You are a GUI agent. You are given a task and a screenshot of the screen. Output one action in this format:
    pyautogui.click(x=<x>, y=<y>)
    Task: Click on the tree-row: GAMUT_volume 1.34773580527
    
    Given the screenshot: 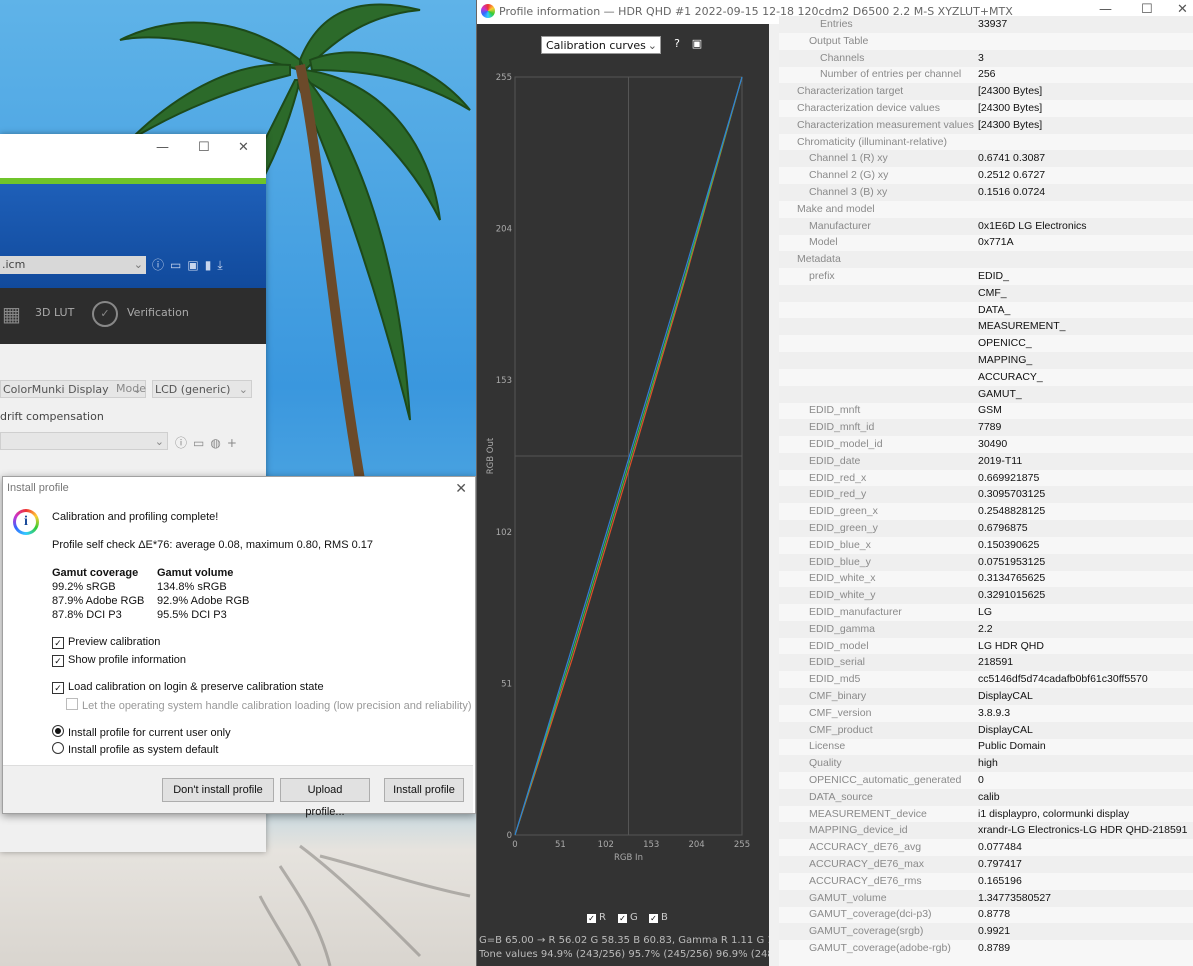 What is the action you would take?
    pyautogui.click(x=986, y=898)
    